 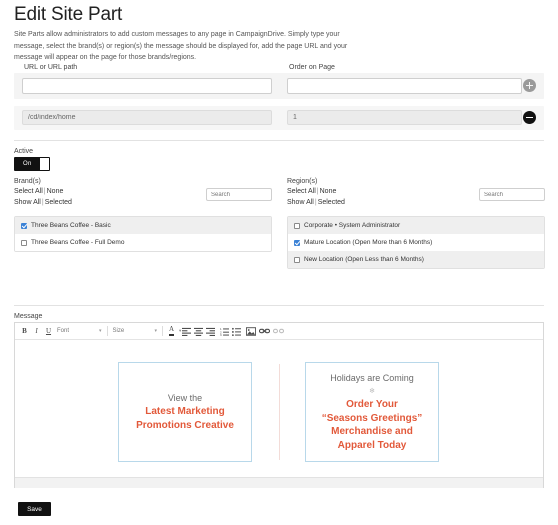 What do you see at coordinates (71, 225) in the screenshot?
I see `brands-list-item-label: Three Beans Coffee - Basic` at bounding box center [71, 225].